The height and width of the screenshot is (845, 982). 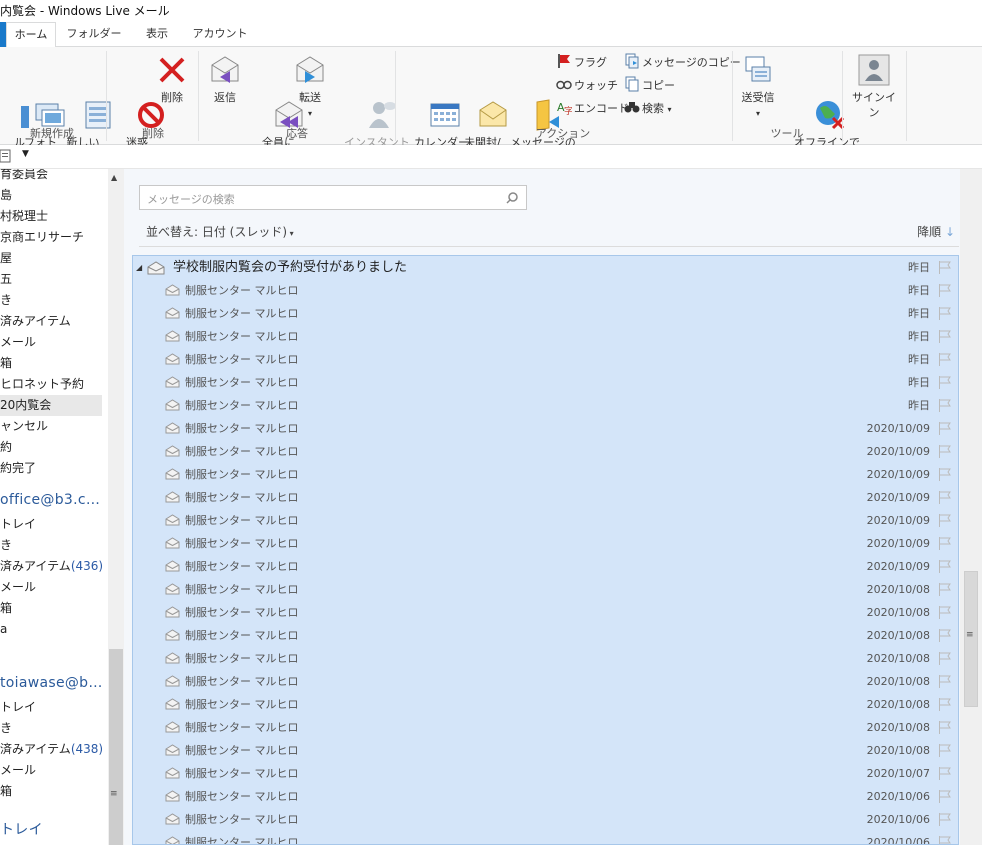 I want to click on search-icon, so click(x=512, y=198).